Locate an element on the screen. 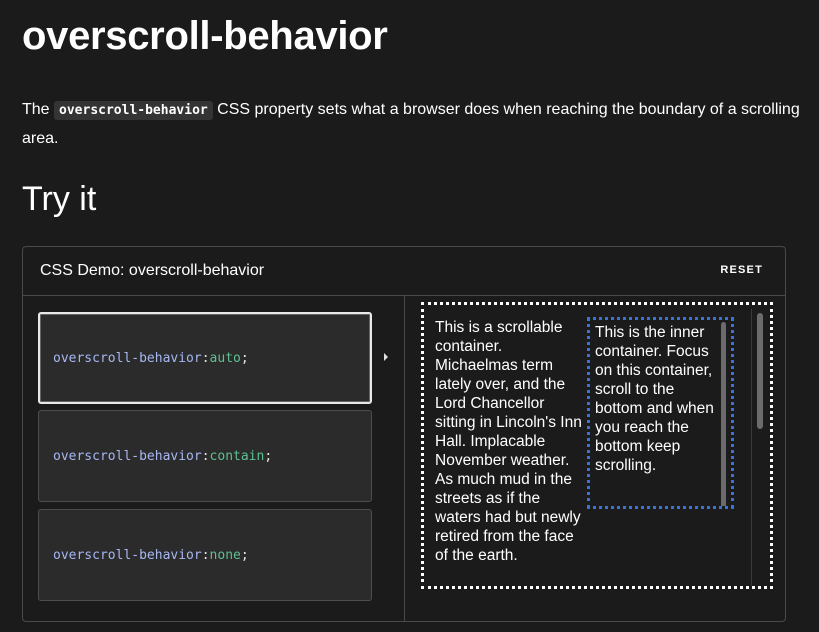 Image resolution: width=819 pixels, height=632 pixels. choice-contain: overscroll-behavior: contain; is located at coordinates (205, 456).